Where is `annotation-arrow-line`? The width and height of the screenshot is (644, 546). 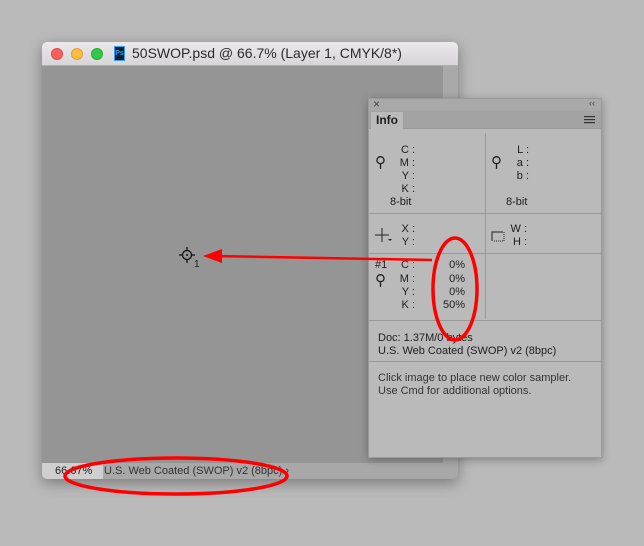
annotation-arrow-line is located at coordinates (323, 258).